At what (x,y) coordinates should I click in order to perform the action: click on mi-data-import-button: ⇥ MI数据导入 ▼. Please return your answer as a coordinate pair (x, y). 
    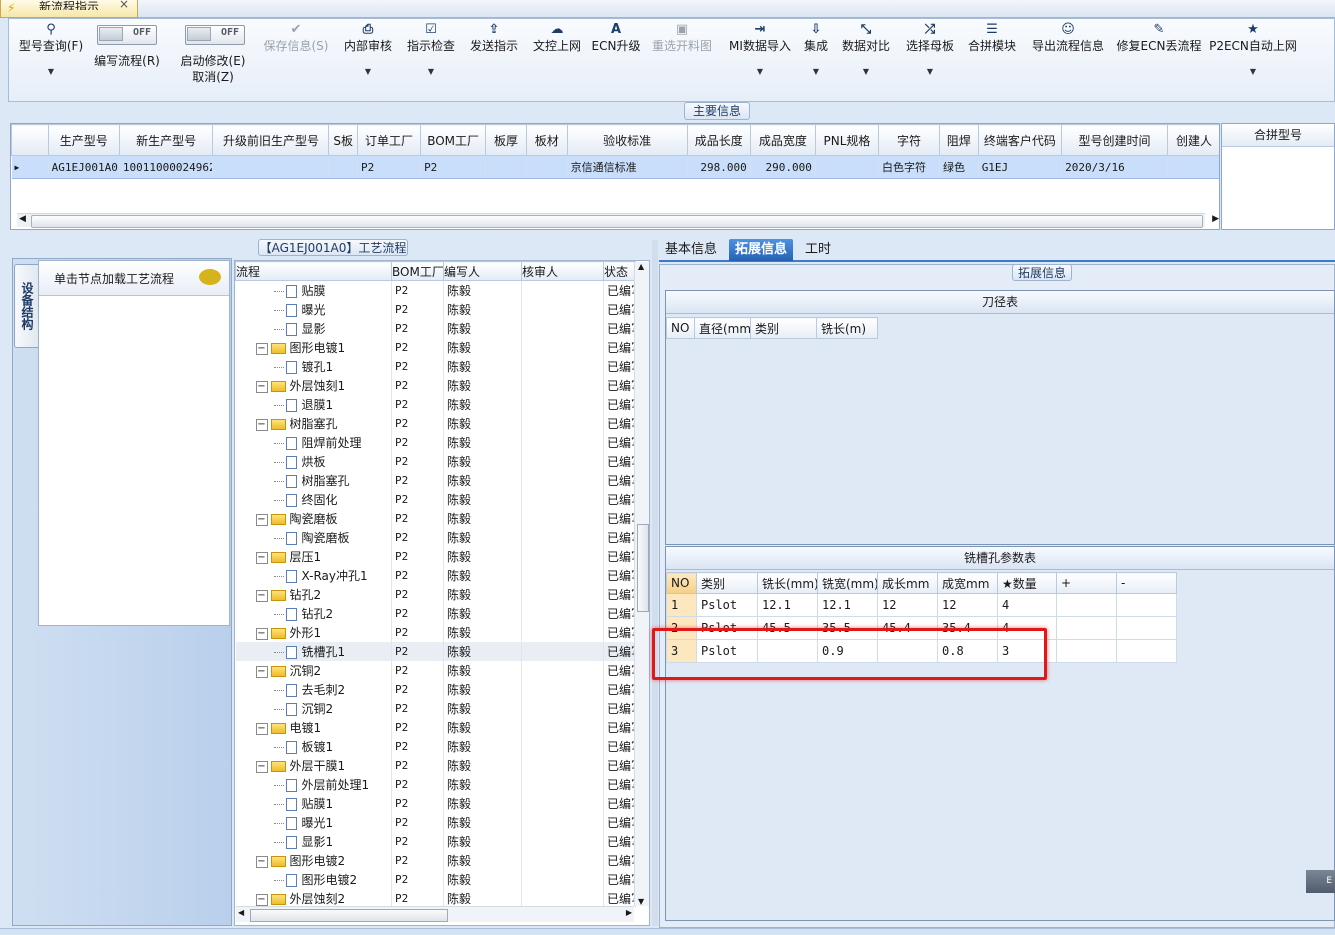
    Looking at the image, I should click on (760, 60).